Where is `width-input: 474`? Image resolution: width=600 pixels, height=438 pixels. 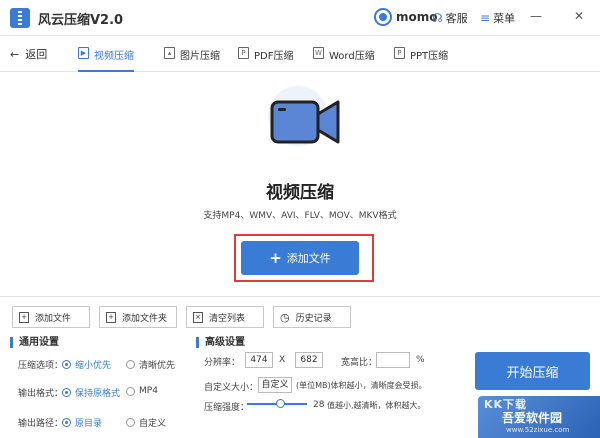 width-input: 474 is located at coordinates (259, 360).